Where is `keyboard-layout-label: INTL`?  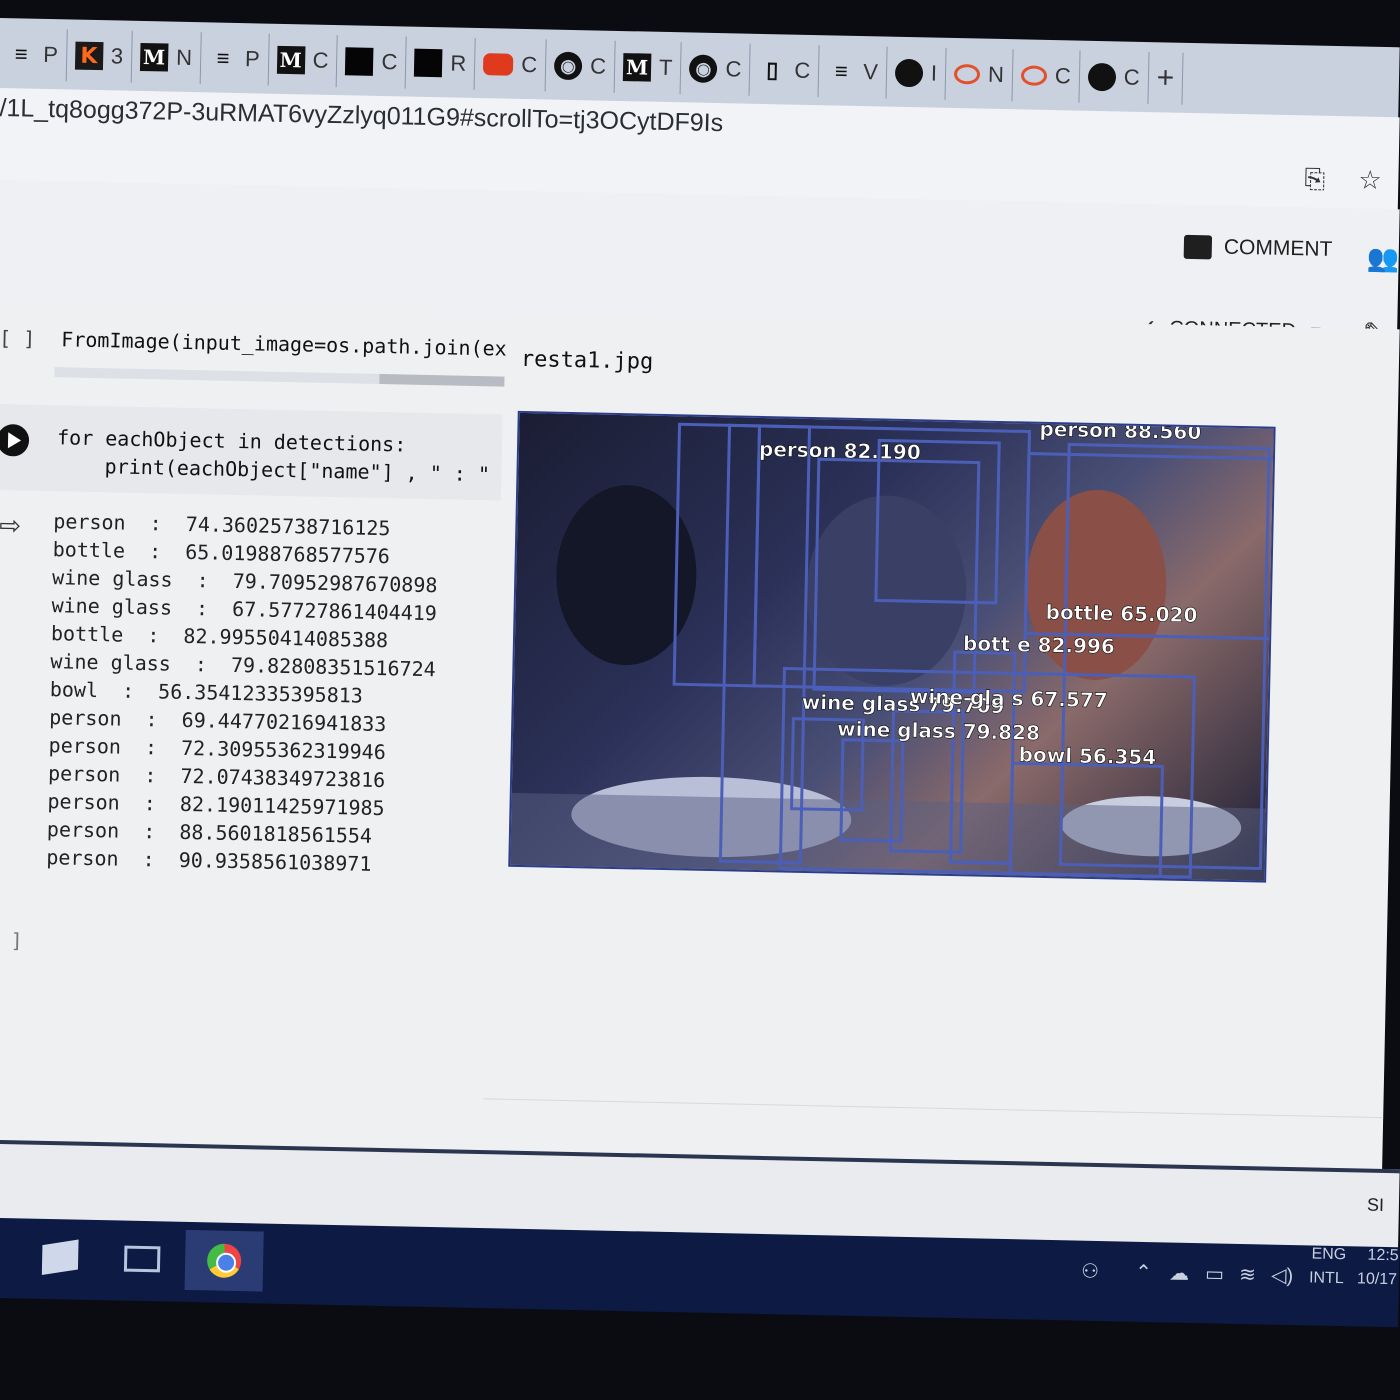
keyboard-layout-label: INTL is located at coordinates (1326, 1278).